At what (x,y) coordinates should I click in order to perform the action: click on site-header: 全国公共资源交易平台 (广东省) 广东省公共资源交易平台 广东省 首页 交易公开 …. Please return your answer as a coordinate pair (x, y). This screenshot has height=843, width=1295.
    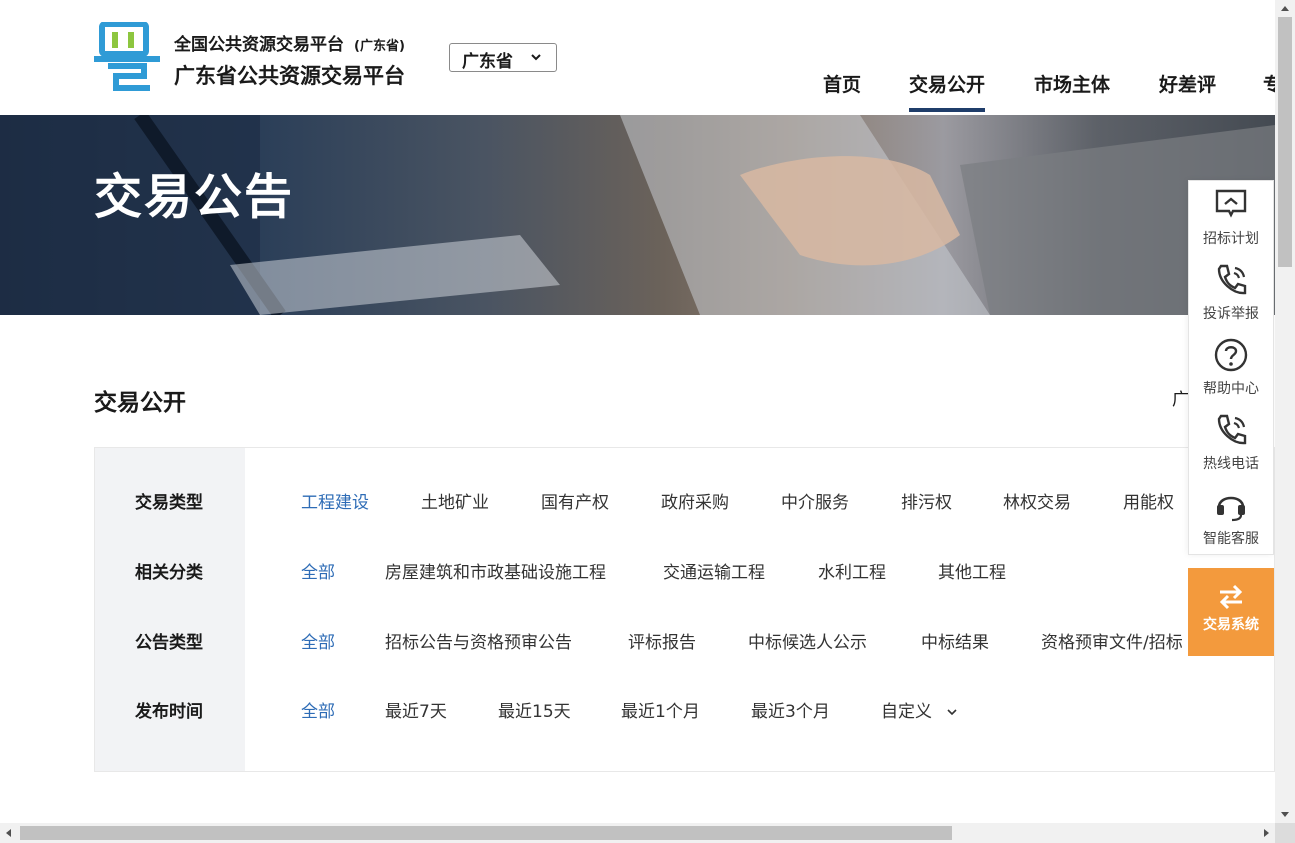
    Looking at the image, I should click on (641, 57).